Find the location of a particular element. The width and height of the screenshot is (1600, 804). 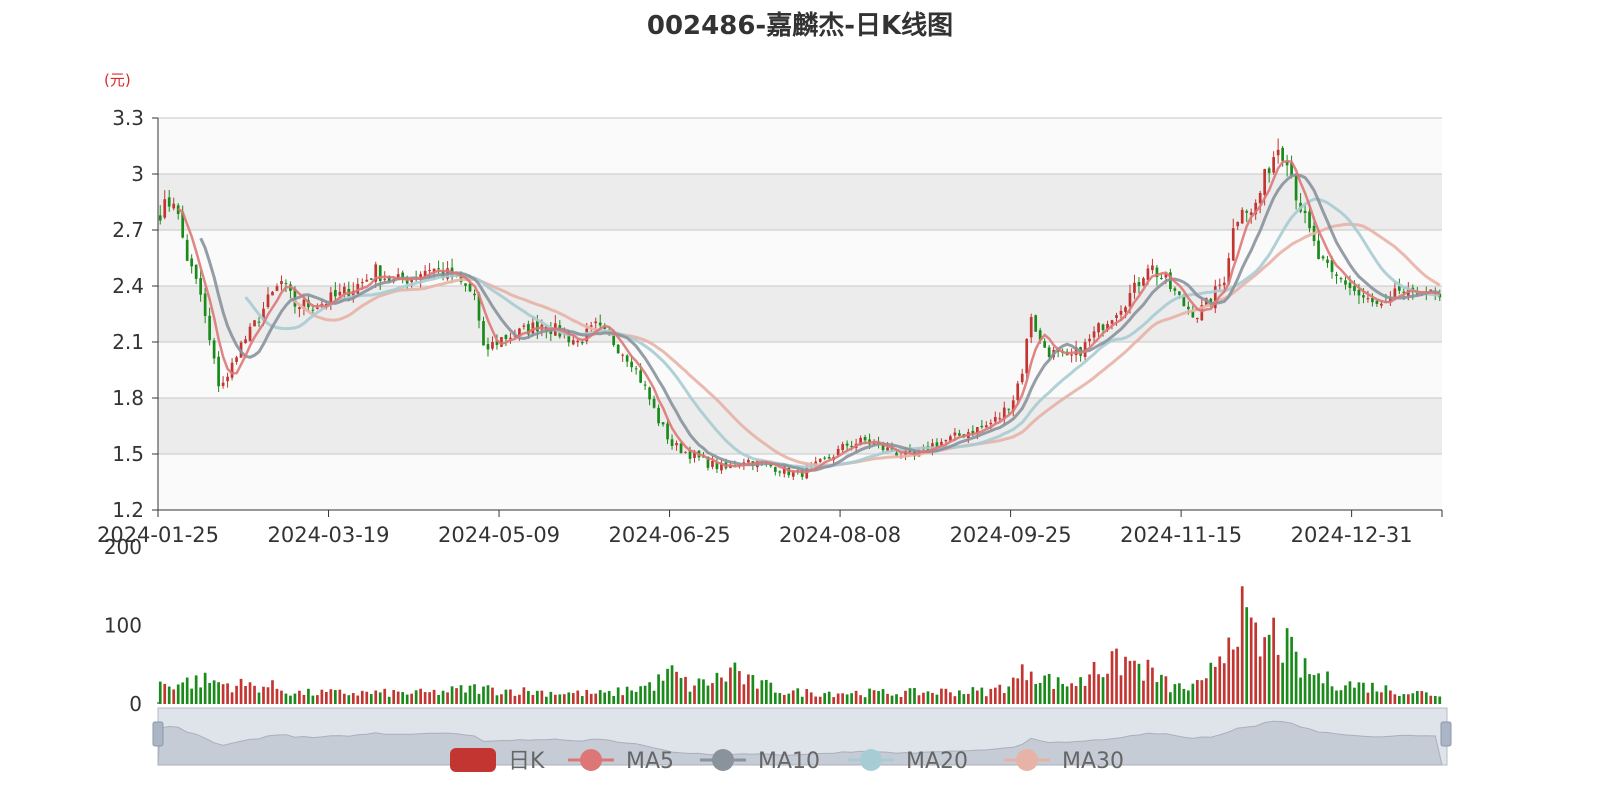

legend-label: MA5 is located at coordinates (650, 761).